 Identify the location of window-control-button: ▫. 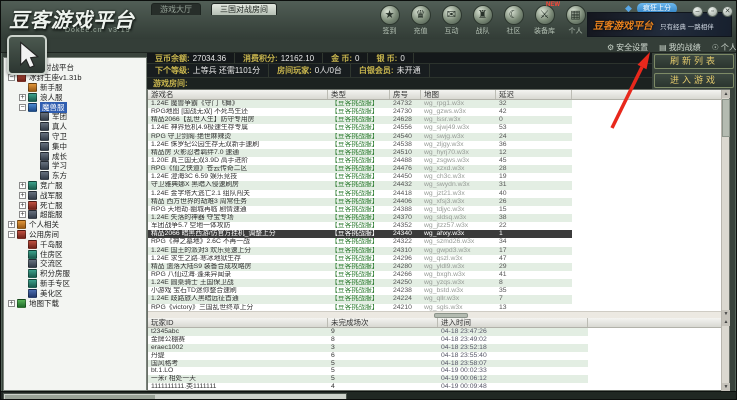
(712, 11).